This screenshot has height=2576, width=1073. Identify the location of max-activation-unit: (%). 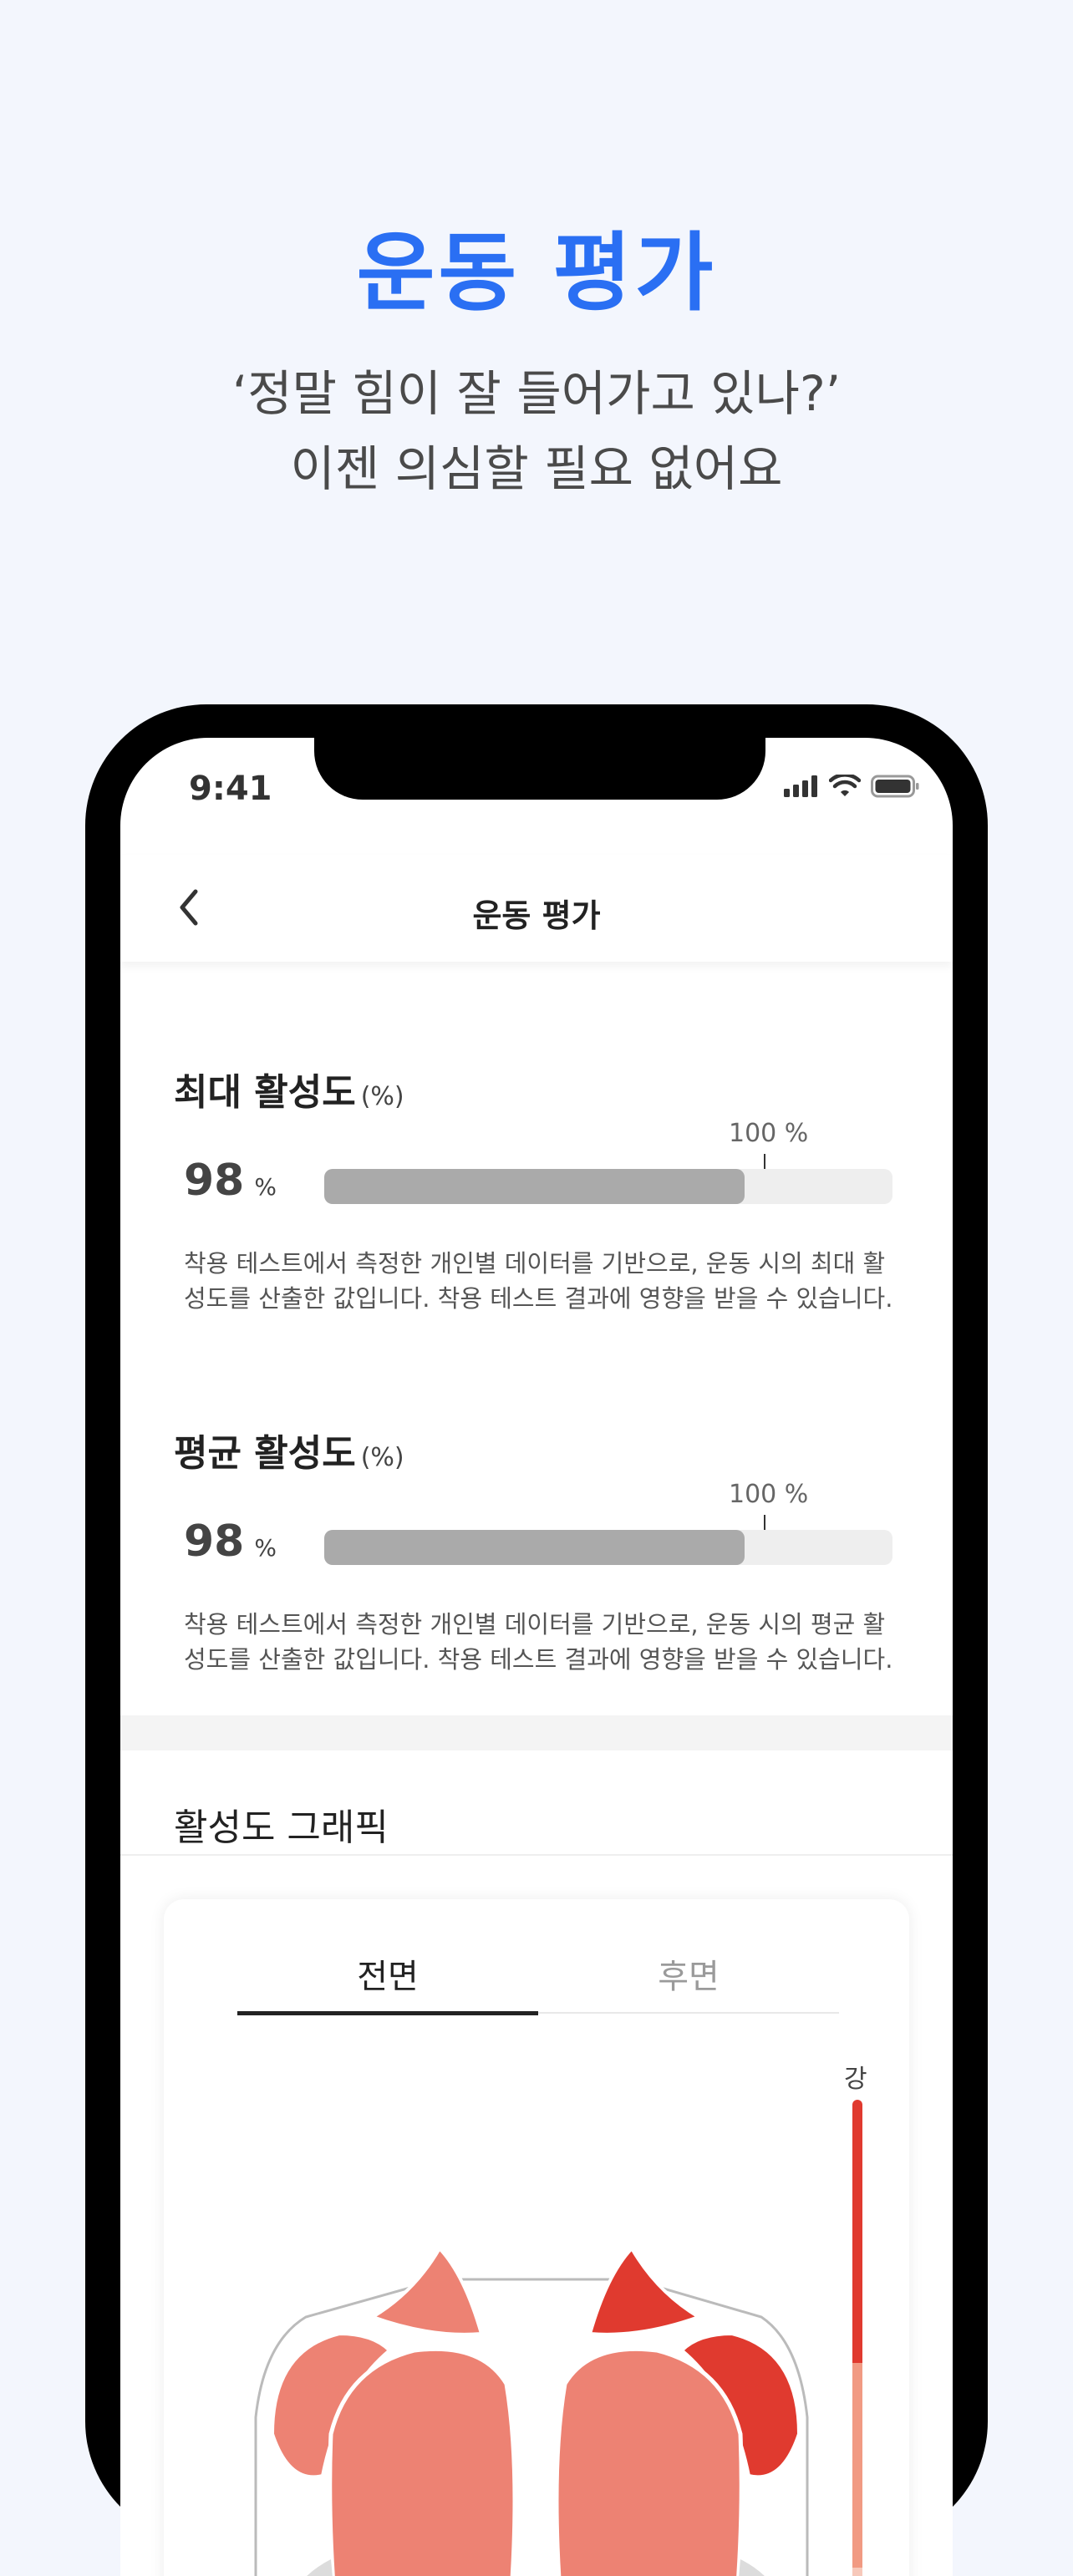
(382, 1096).